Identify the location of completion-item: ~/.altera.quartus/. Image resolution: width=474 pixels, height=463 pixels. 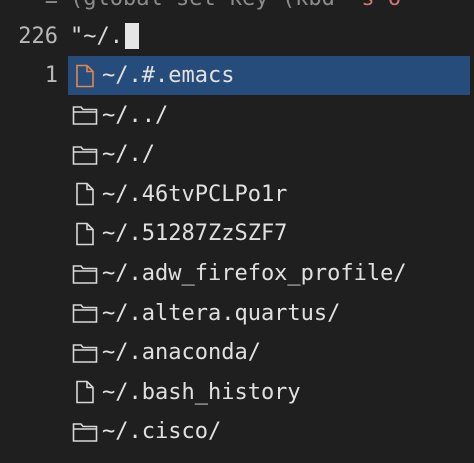
(204, 313).